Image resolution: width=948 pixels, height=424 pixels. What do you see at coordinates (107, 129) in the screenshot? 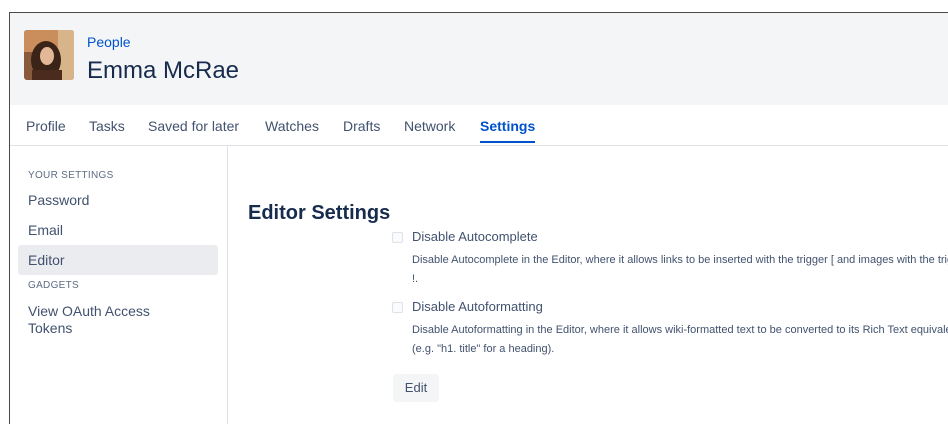
I see `tab-tasks: Tasks` at bounding box center [107, 129].